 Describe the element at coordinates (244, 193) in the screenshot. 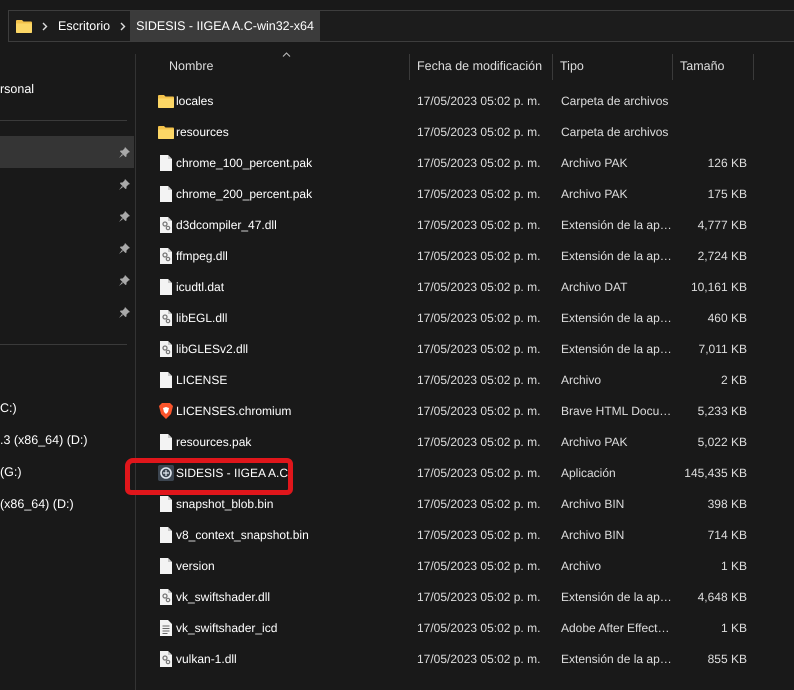

I see `file-name: chrome_200_percent.pak` at that location.